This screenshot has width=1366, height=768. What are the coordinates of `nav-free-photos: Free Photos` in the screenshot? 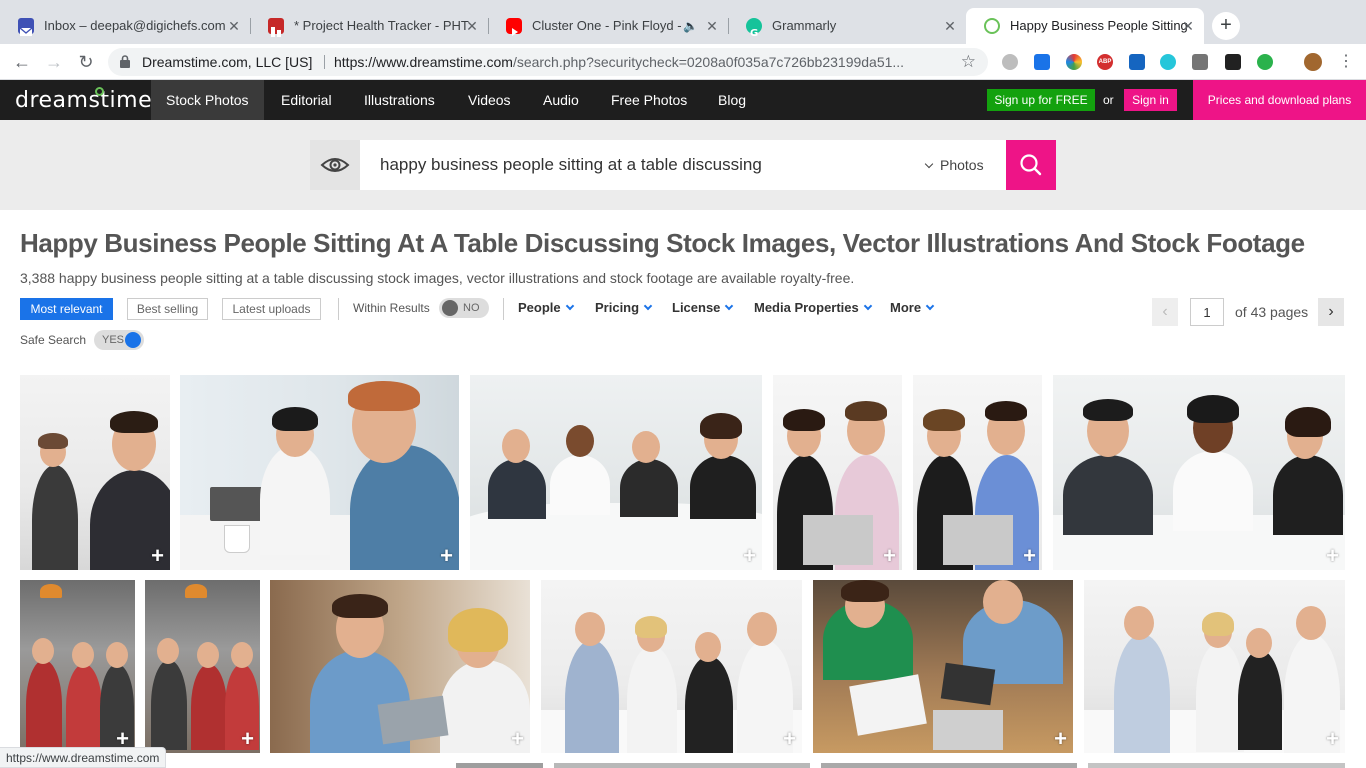 It's located at (649, 100).